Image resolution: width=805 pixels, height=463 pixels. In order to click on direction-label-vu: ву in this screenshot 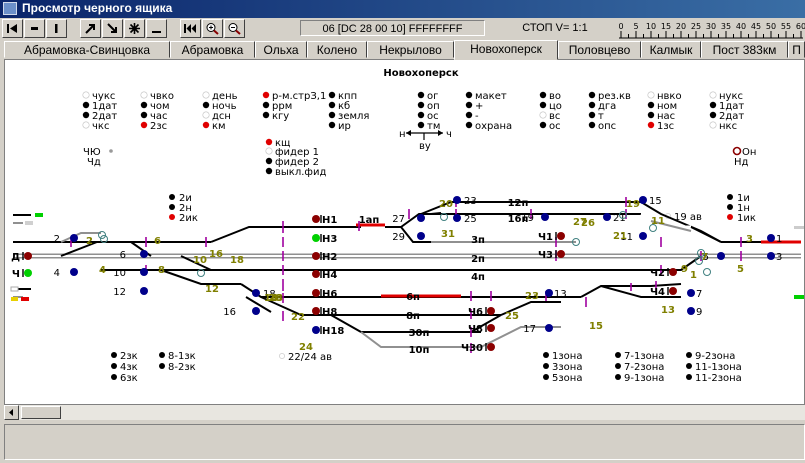, I will do `click(425, 146)`.